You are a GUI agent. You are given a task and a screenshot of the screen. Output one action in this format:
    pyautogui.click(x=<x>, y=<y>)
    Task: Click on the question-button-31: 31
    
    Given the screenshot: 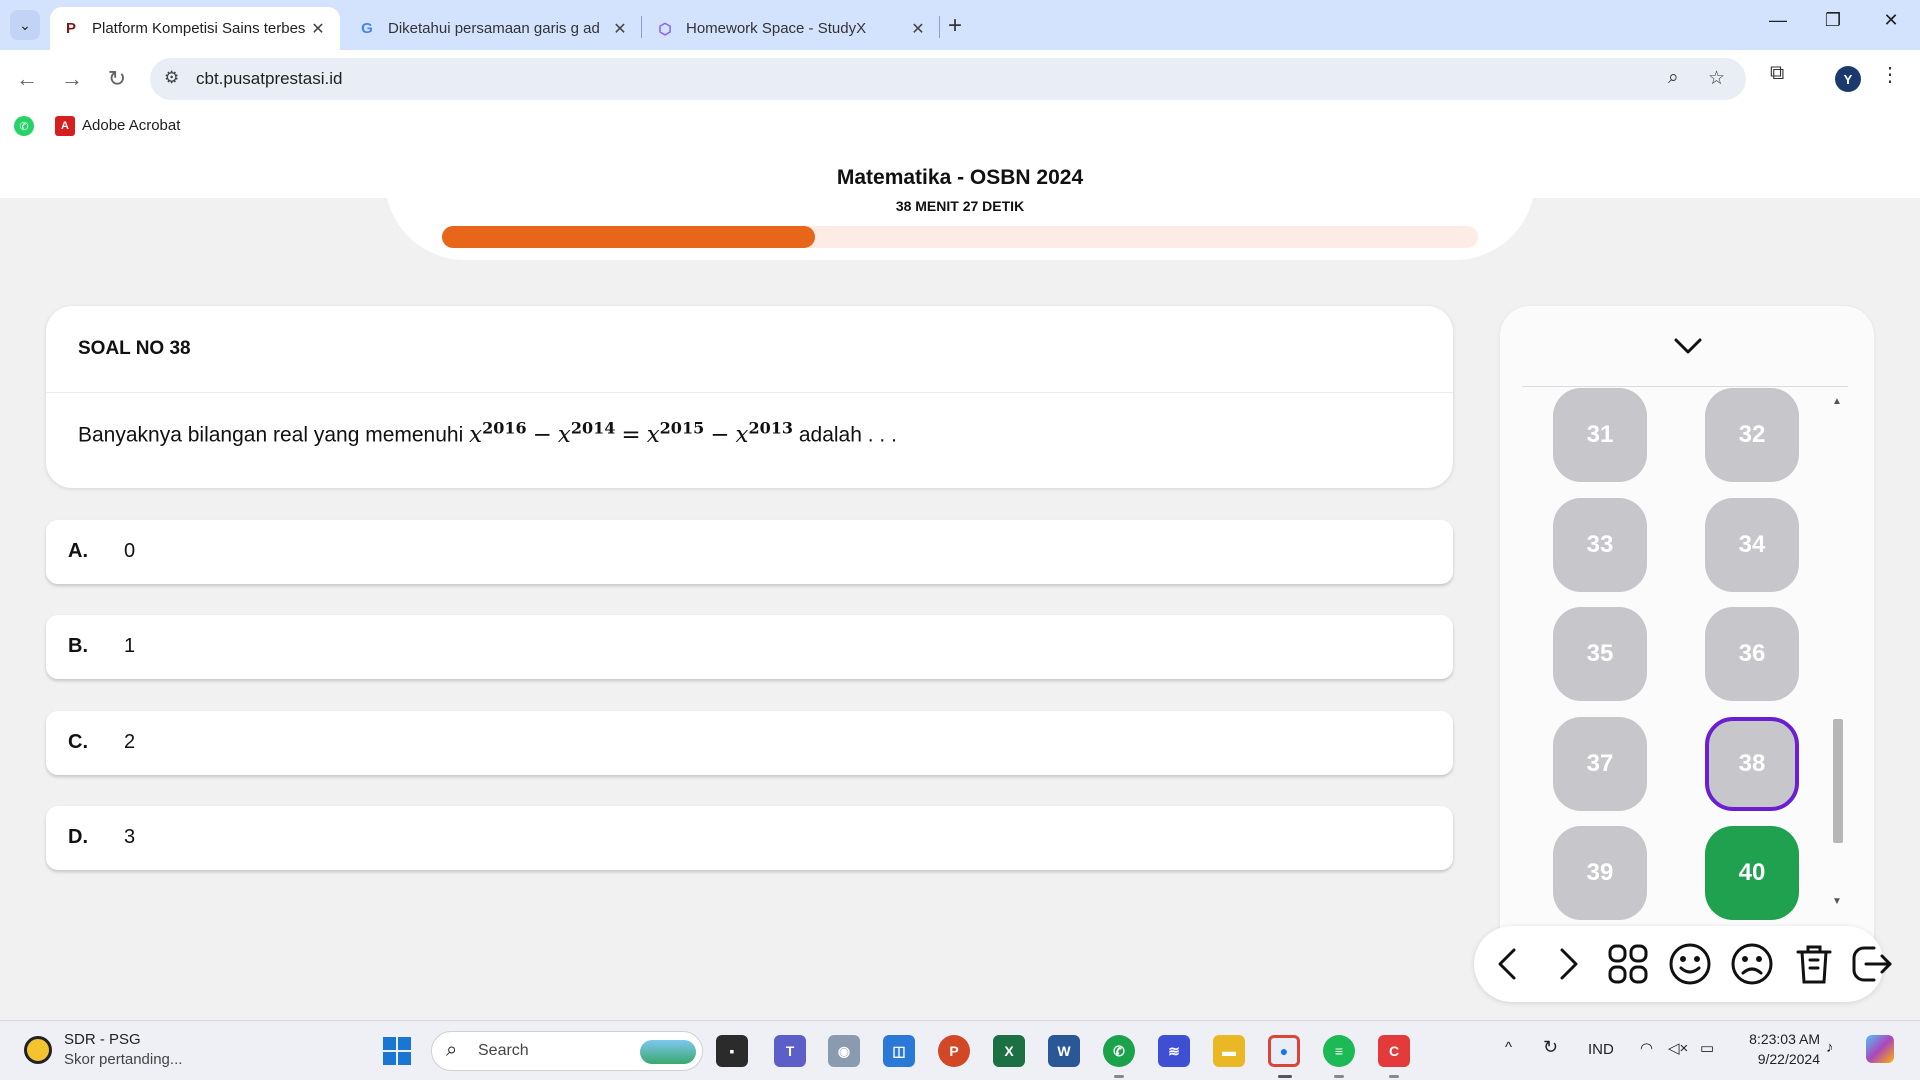 What is the action you would take?
    pyautogui.click(x=1600, y=435)
    